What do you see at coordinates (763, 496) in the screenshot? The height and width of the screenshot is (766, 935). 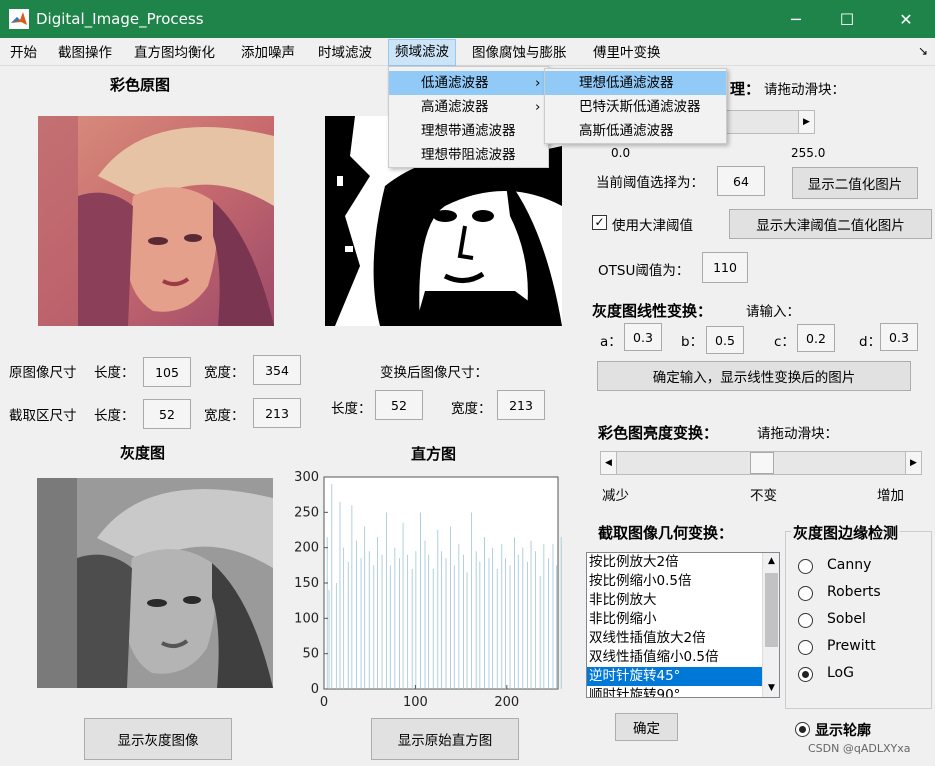 I see `brightness-mid-label: 不变` at bounding box center [763, 496].